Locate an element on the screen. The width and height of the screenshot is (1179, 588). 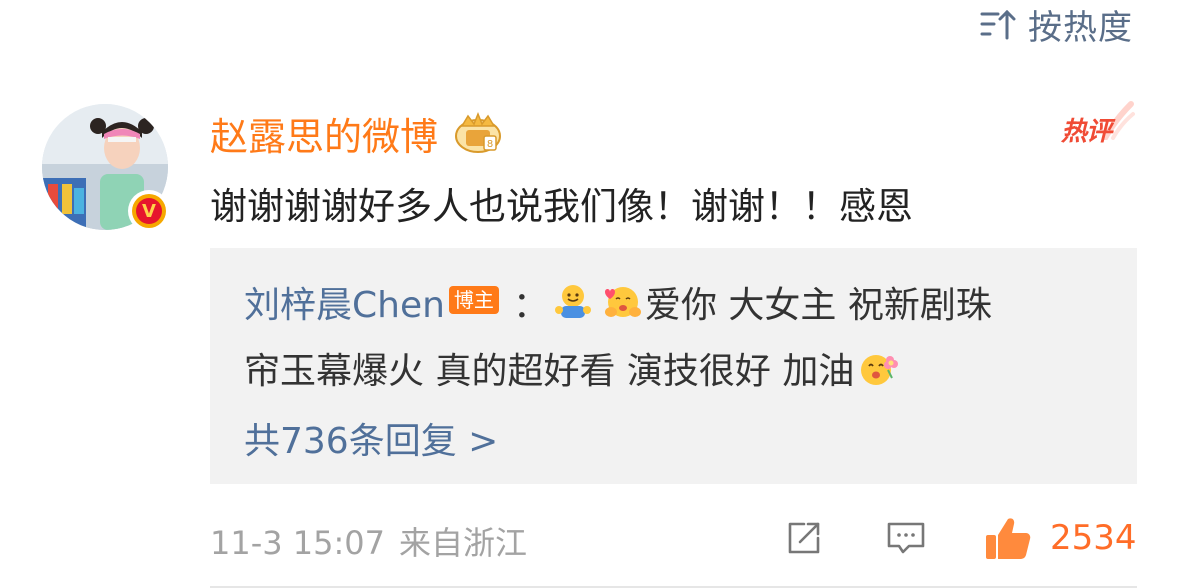
comment-footer: 11-3 15:07 来自浙江 2534 is located at coordinates (673, 540).